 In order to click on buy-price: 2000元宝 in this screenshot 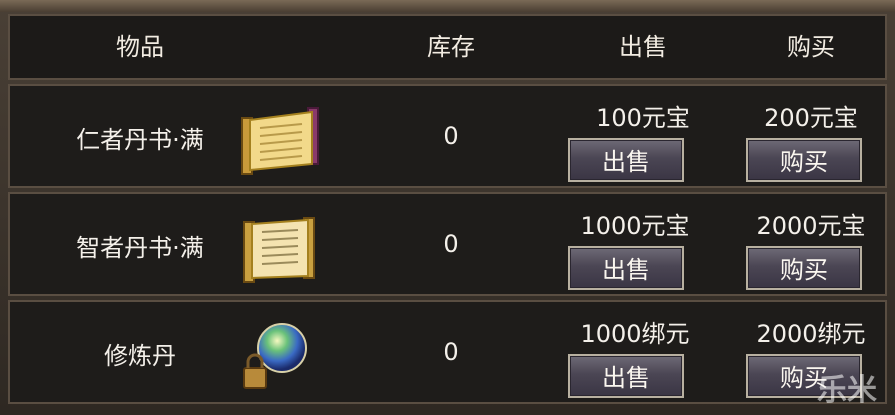, I will do `click(811, 226)`.